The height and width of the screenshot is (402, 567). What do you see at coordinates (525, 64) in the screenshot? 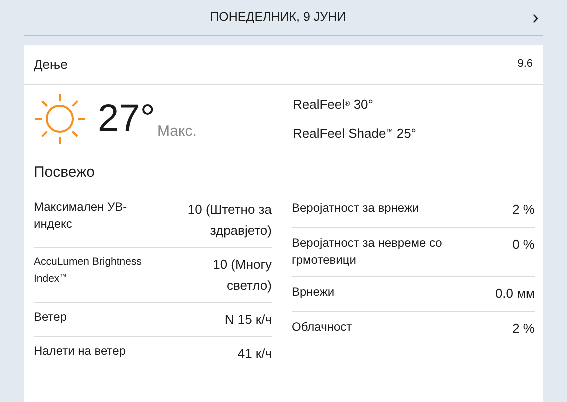
I see `date-label: 9.6` at bounding box center [525, 64].